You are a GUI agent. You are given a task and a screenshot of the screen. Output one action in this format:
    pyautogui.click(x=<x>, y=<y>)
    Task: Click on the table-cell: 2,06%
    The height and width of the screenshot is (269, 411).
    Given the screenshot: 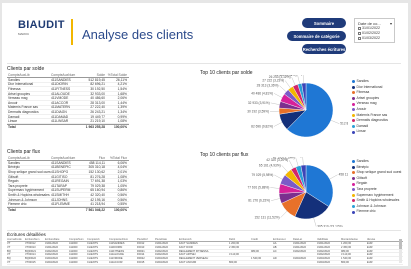 What is the action you would take?
    pyautogui.click(x=122, y=98)
    